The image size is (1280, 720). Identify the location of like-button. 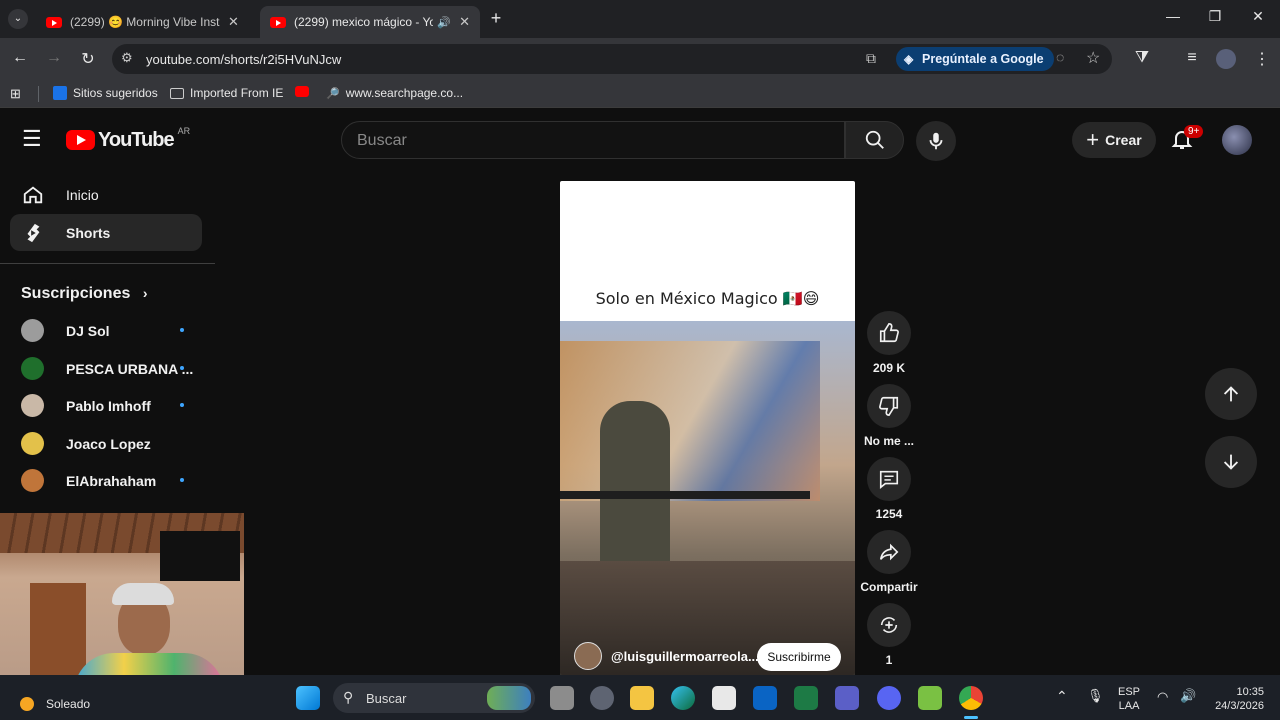
(889, 333).